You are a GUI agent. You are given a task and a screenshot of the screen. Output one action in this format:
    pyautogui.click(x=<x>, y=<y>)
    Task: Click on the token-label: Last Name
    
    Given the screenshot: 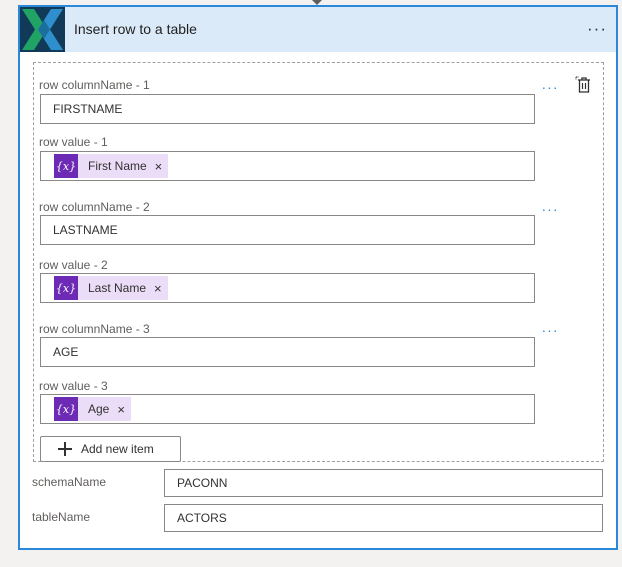 What is the action you would take?
    pyautogui.click(x=117, y=288)
    